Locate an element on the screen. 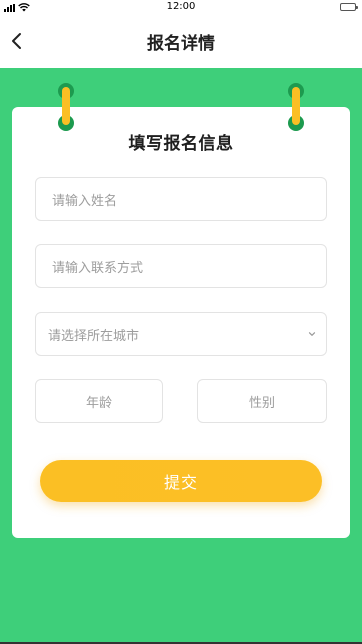 This screenshot has width=362, height=644. form-title: 填写报名信息 is located at coordinates (181, 144).